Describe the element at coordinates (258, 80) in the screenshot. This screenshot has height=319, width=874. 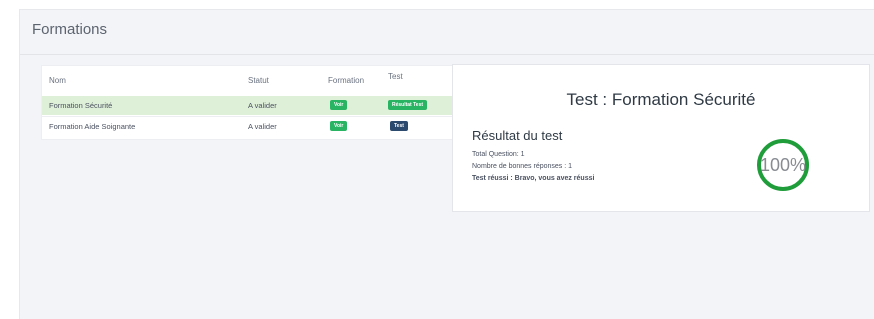
I see `column-header-statut: Statut` at that location.